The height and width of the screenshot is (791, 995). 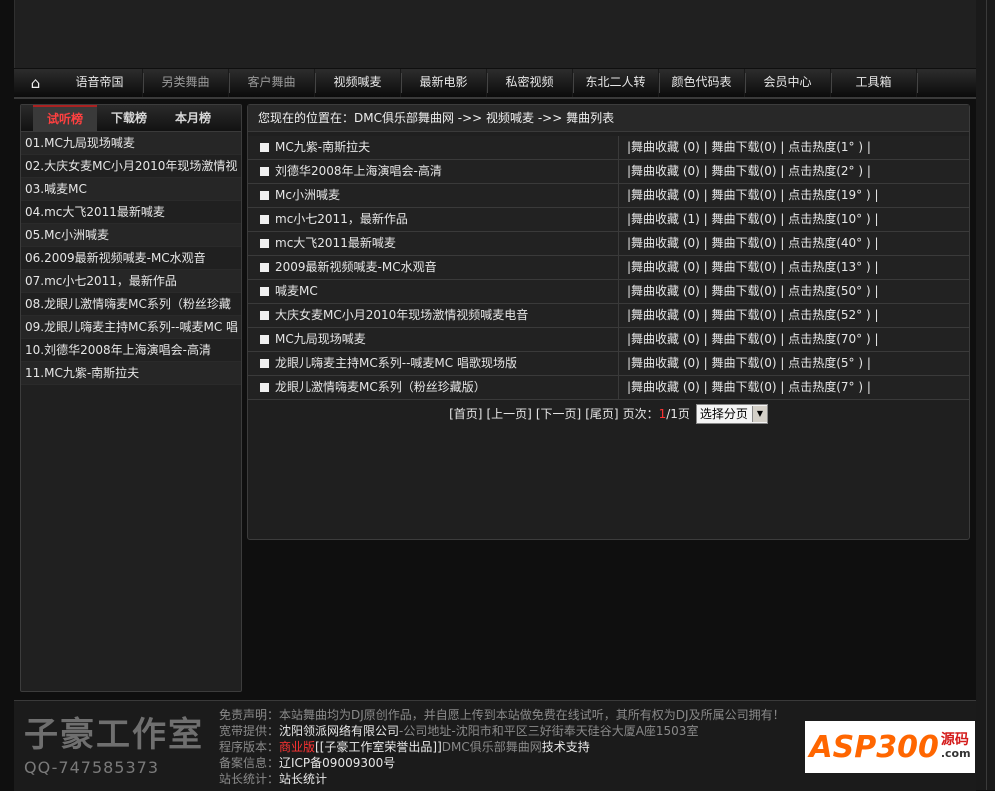 I want to click on nav-item-private-video: 私密视频, so click(x=530, y=83).